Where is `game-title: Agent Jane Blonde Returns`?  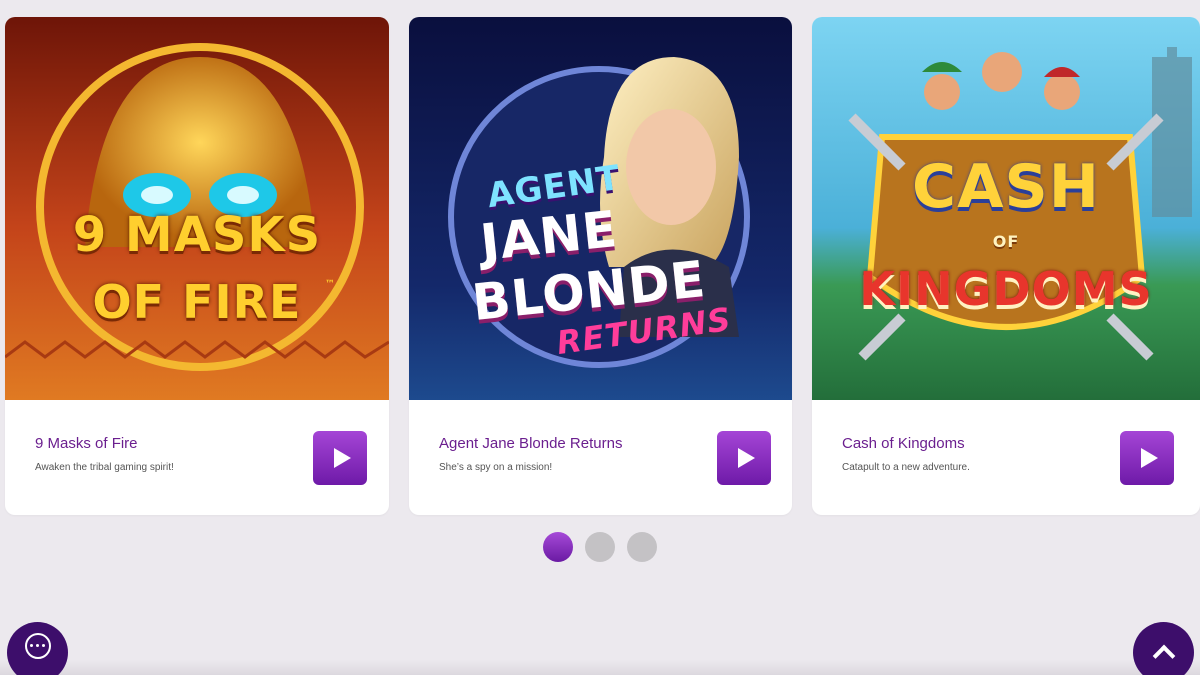 game-title: Agent Jane Blonde Returns is located at coordinates (530, 443).